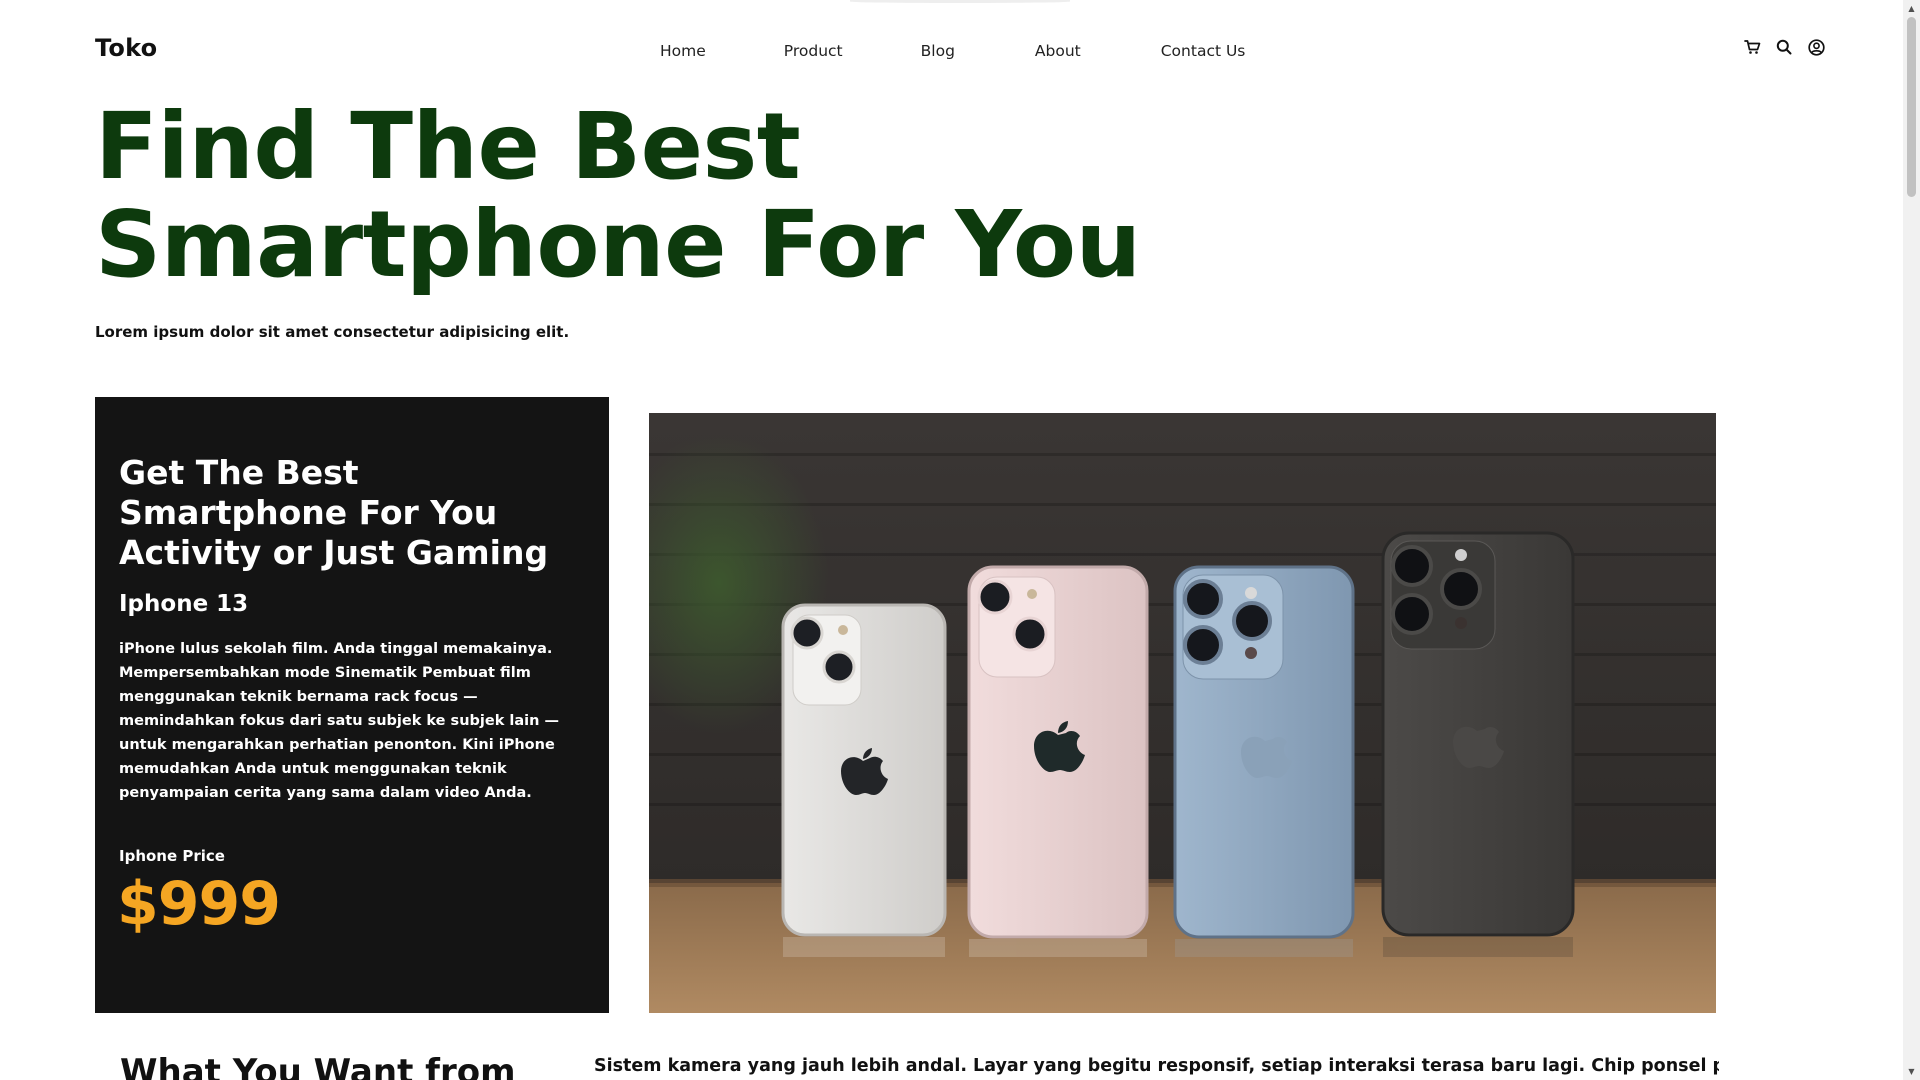 This screenshot has width=1920, height=1080. I want to click on nav-link-product: Product, so click(813, 51).